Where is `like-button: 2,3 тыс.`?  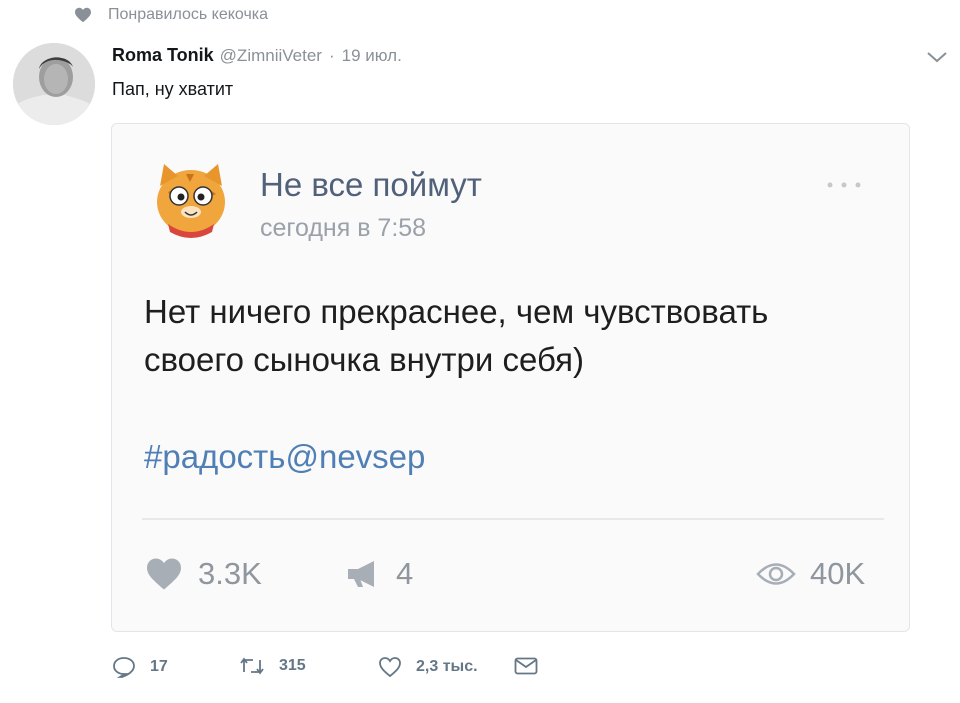 like-button: 2,3 тыс. is located at coordinates (428, 667).